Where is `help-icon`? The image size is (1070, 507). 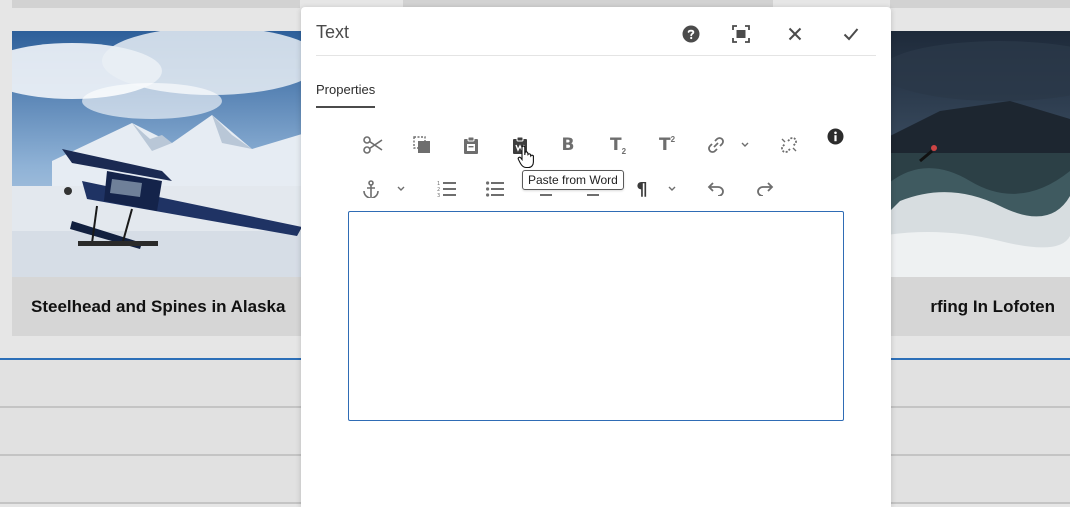 help-icon is located at coordinates (691, 34).